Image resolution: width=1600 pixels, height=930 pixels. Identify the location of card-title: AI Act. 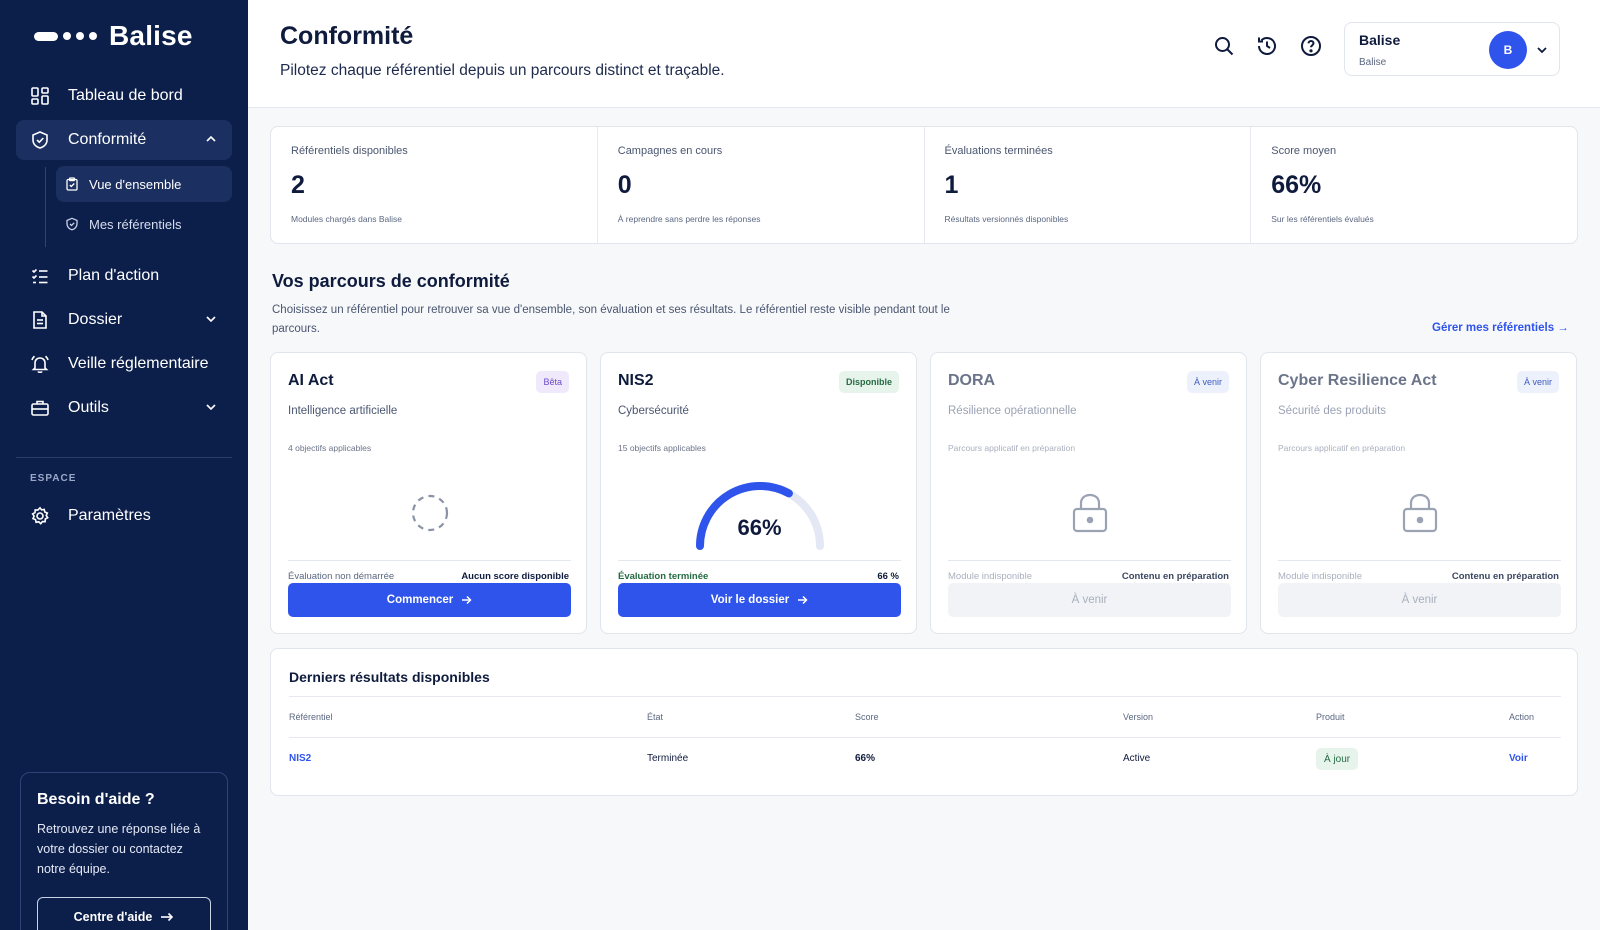
(311, 380).